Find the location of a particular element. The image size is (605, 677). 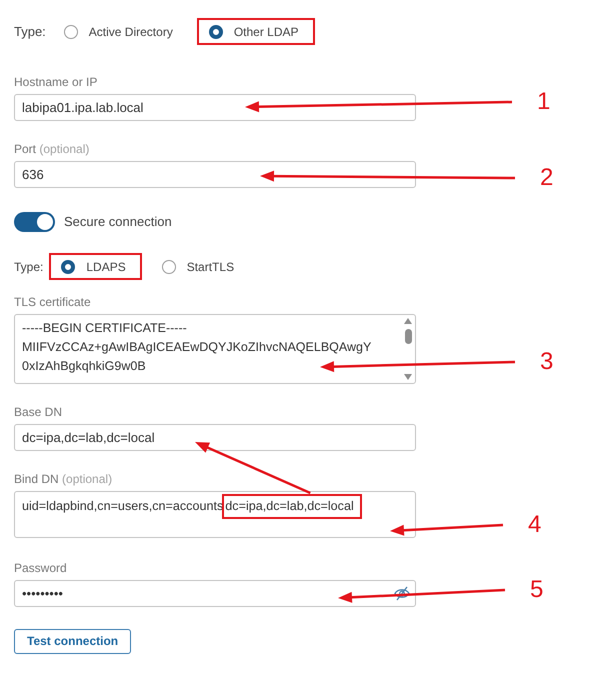

hostname-field: labipa01.ipa.lab.local is located at coordinates (215, 107).